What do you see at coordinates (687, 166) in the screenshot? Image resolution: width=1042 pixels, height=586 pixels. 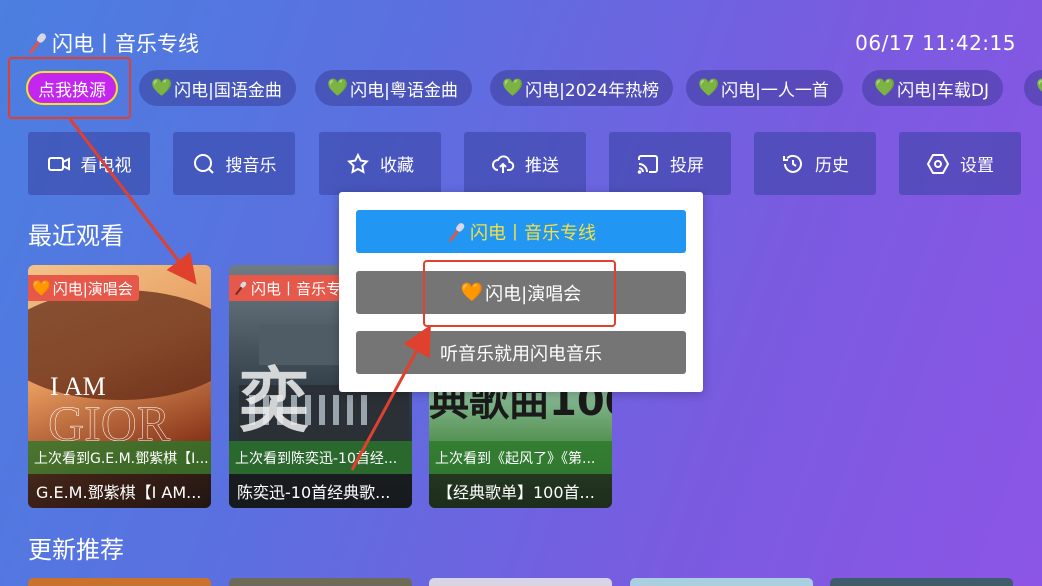 I see `nav-label: 投屏` at bounding box center [687, 166].